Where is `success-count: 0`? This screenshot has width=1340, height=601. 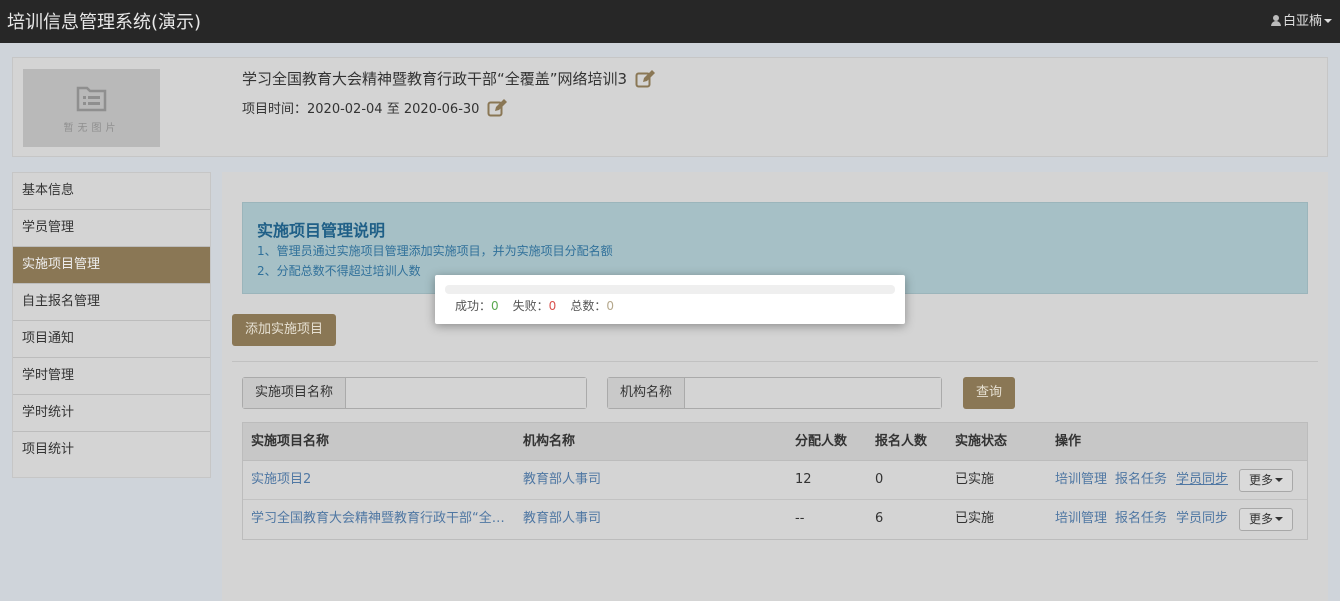 success-count: 0 is located at coordinates (495, 306).